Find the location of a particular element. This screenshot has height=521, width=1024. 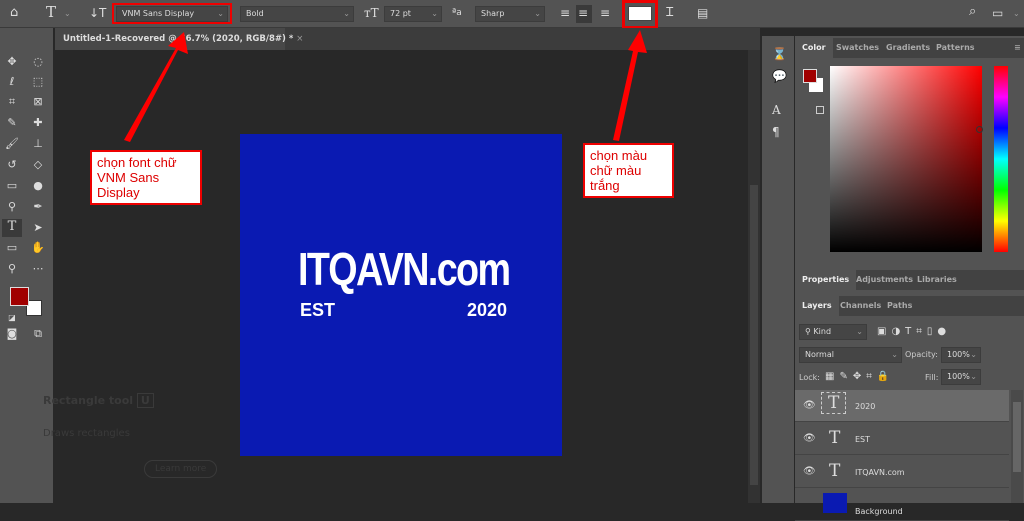

tab-patterns: Patterns is located at coordinates (955, 48).